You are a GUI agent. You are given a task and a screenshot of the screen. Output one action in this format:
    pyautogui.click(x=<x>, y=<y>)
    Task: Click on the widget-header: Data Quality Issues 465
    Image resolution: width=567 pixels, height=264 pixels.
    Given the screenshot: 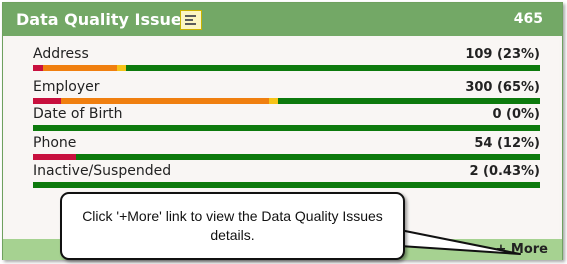 What is the action you would take?
    pyautogui.click(x=282, y=19)
    